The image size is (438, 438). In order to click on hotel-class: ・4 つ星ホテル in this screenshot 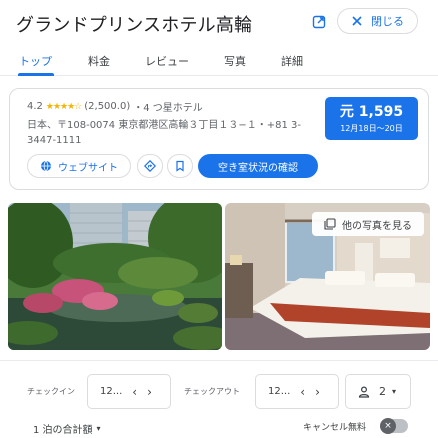, I will do `click(168, 108)`.